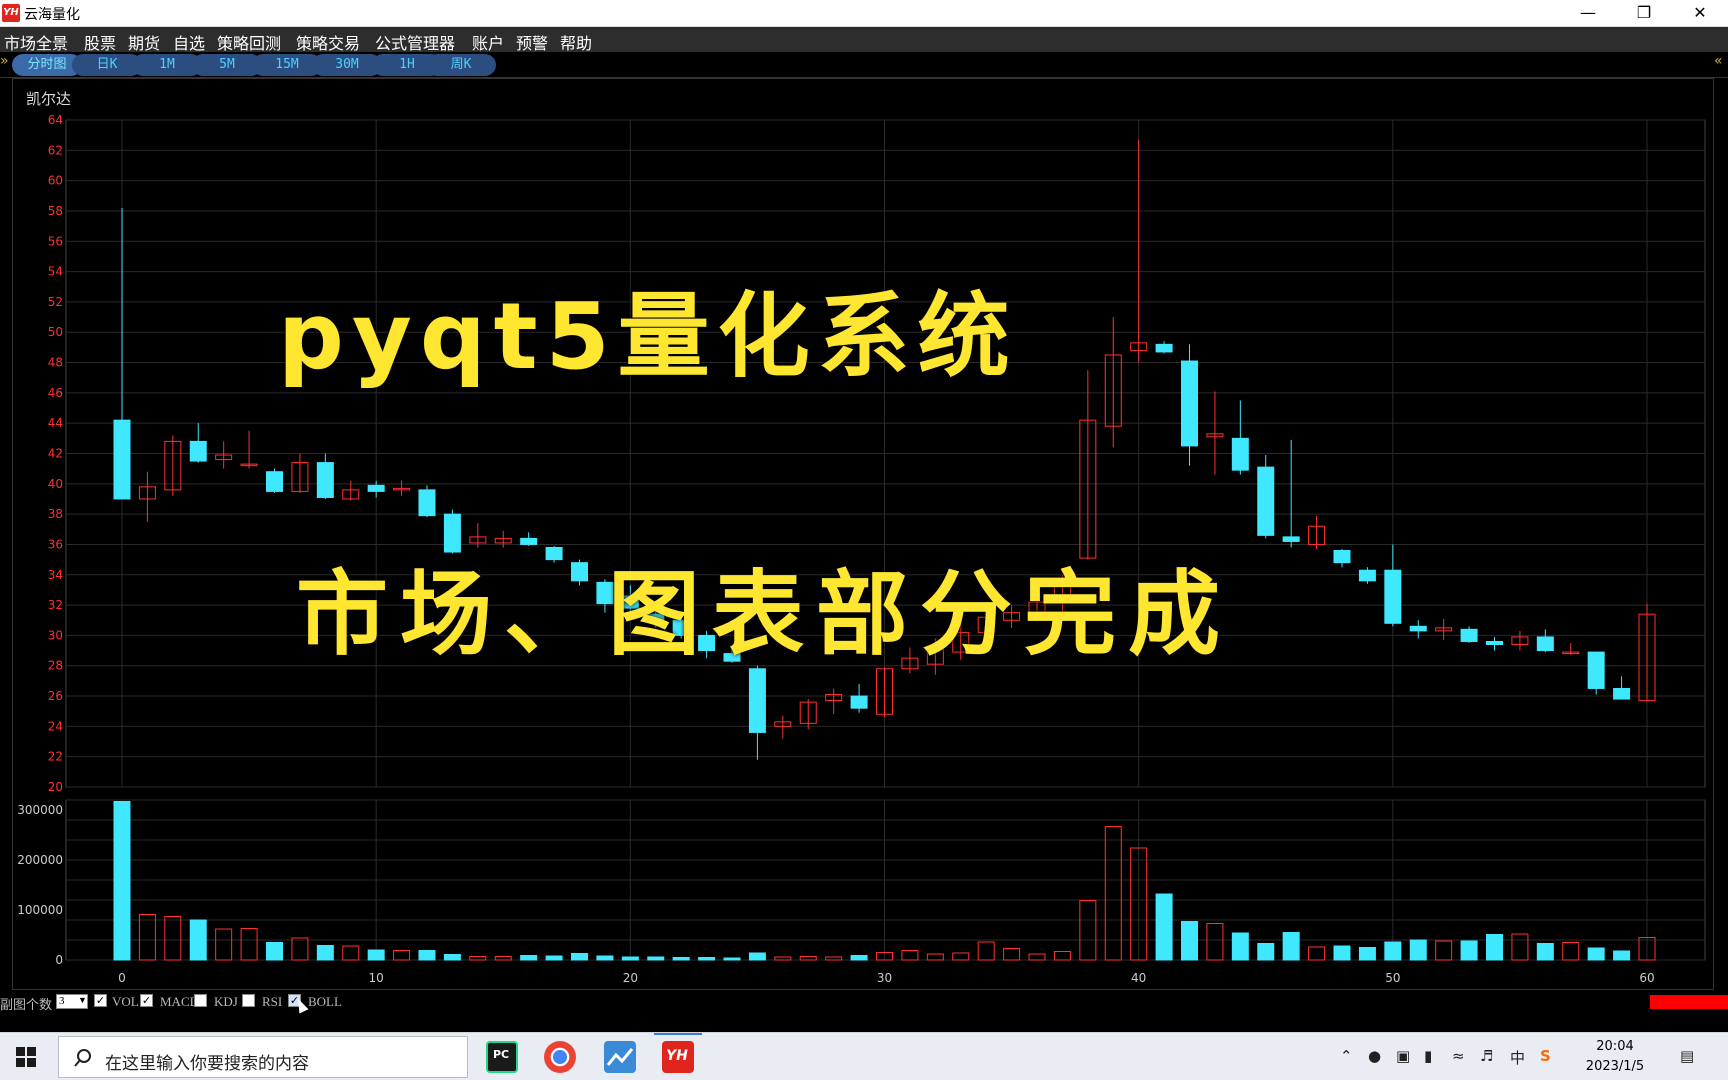 The width and height of the screenshot is (1728, 1080). I want to click on rsi-label: RSI, so click(272, 1001).